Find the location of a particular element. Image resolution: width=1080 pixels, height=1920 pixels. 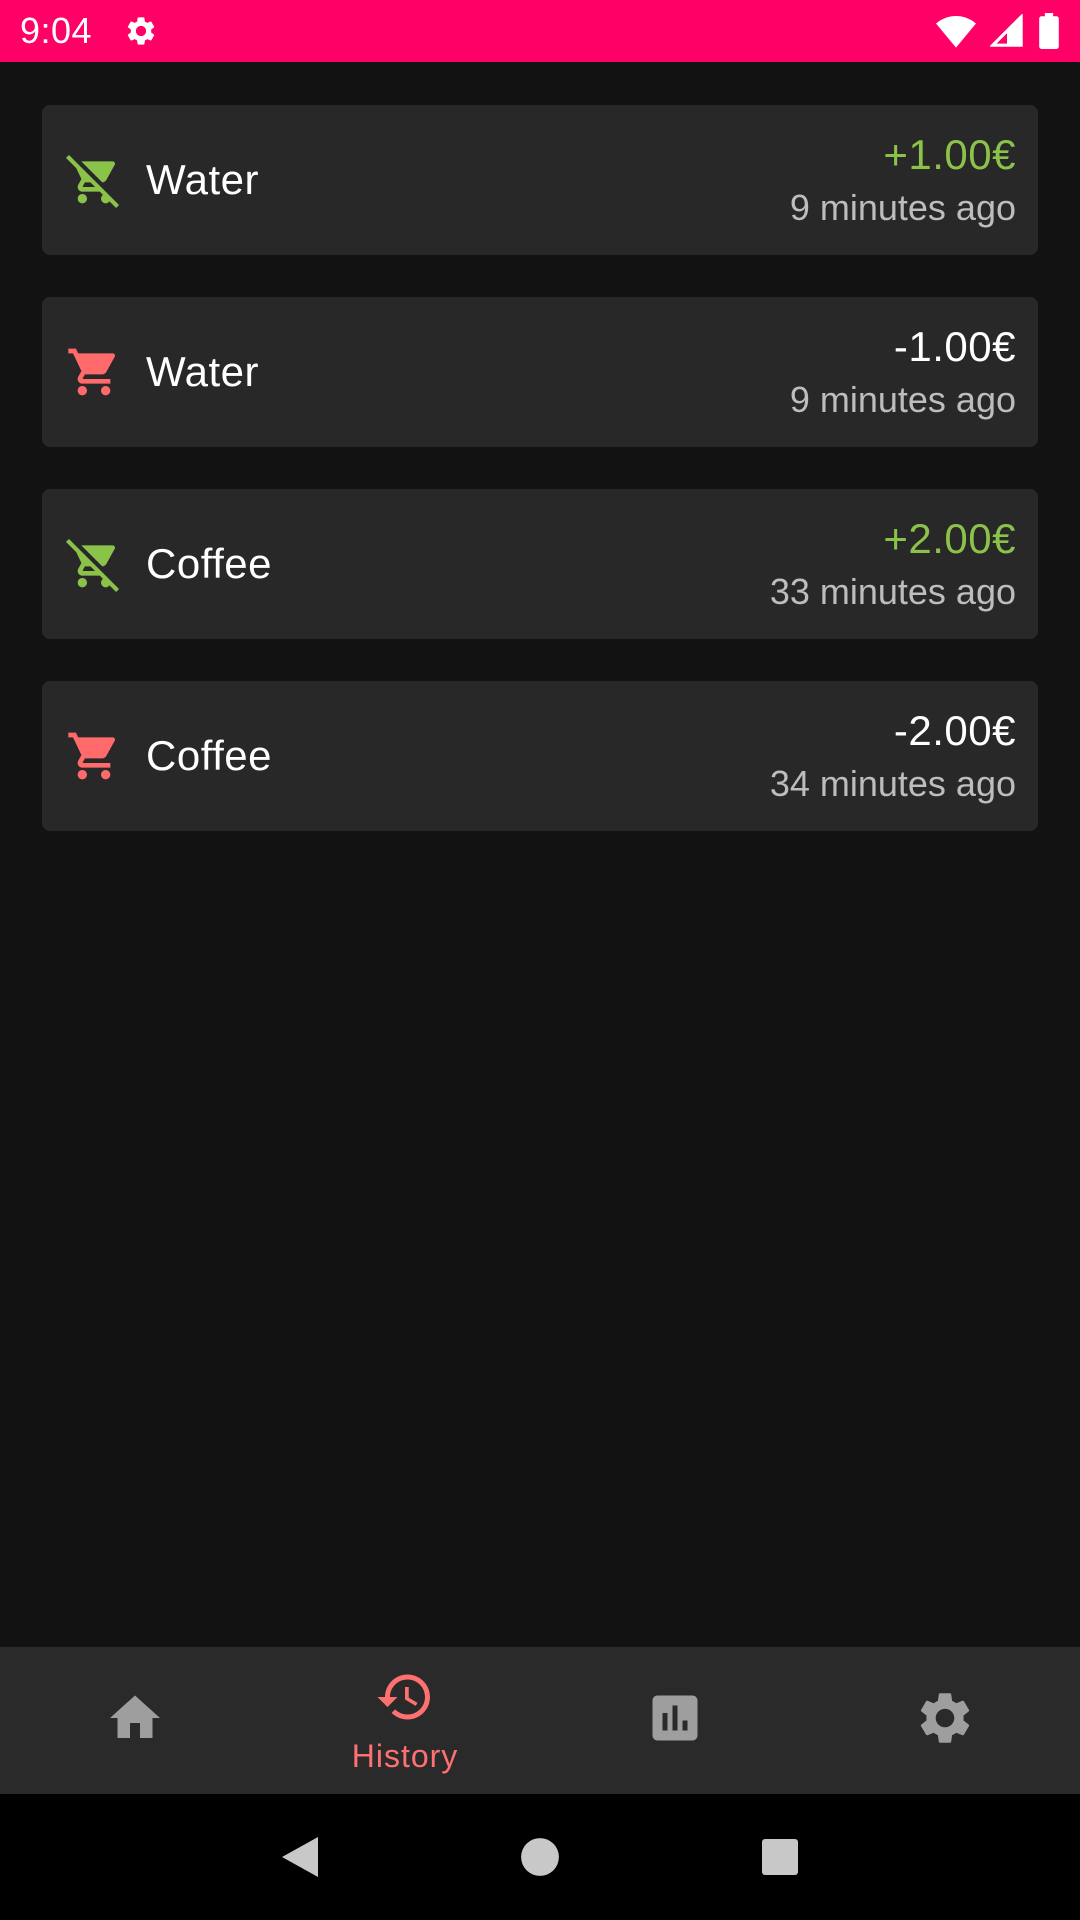

nav-home is located at coordinates (135, 1720).